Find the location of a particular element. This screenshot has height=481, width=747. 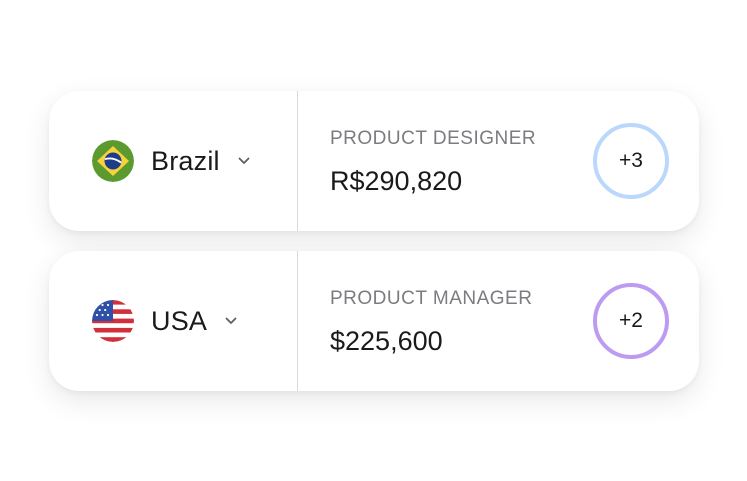

country-dropdown-usa: USA is located at coordinates (173, 321).